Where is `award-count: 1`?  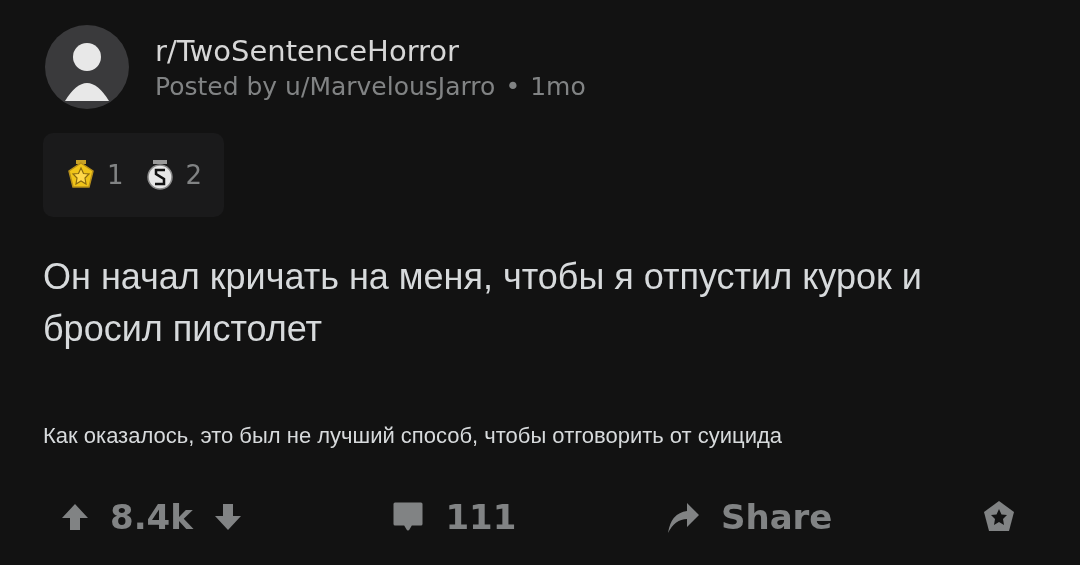 award-count: 1 is located at coordinates (115, 175).